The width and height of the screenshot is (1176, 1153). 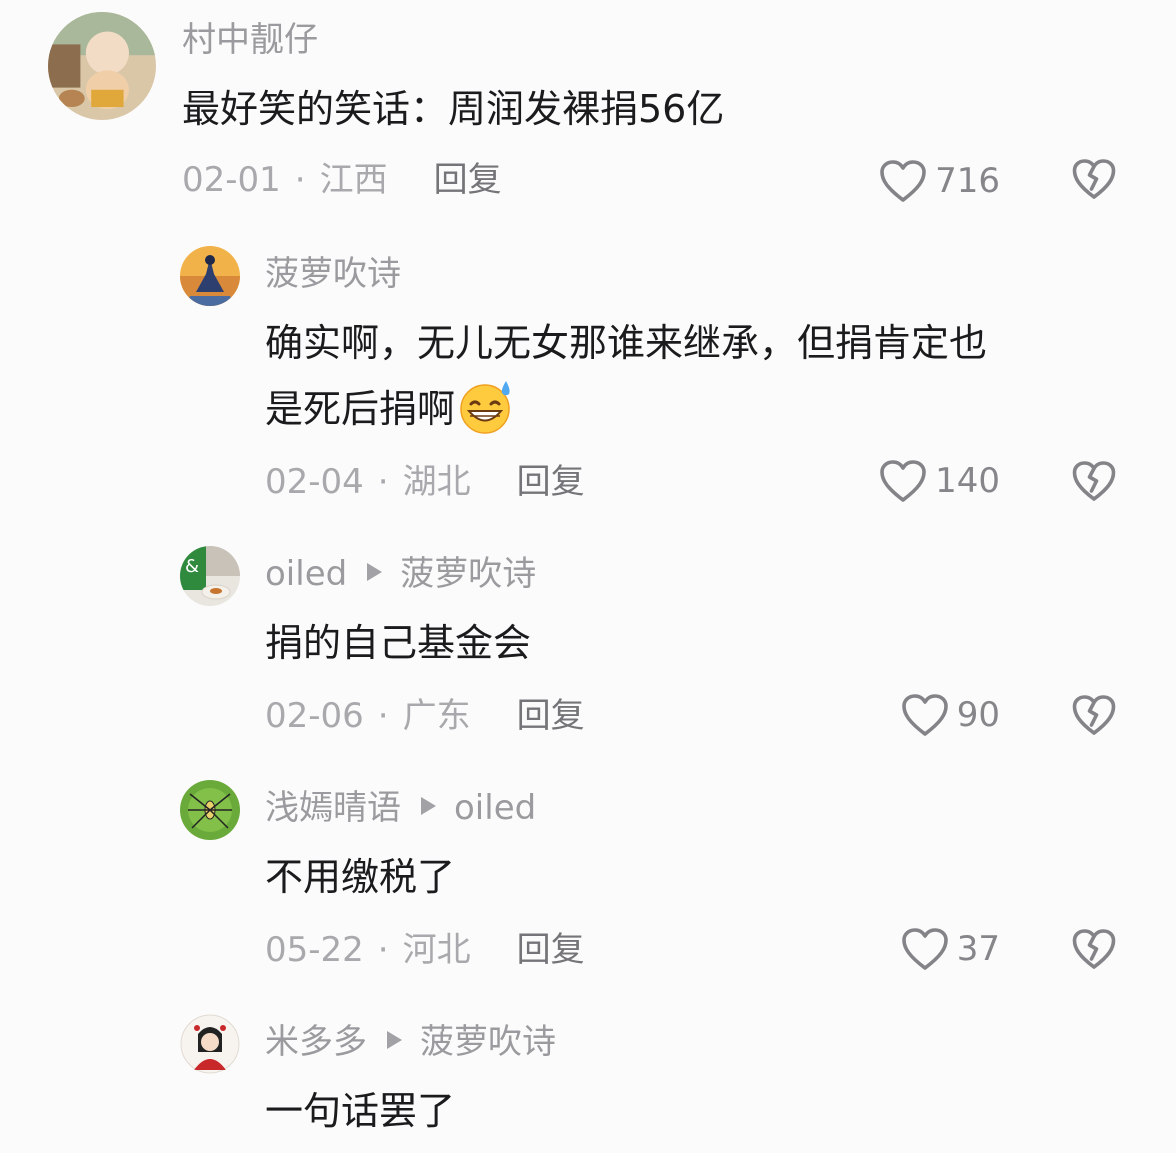 I want to click on comment-date: 02-06, so click(x=314, y=716).